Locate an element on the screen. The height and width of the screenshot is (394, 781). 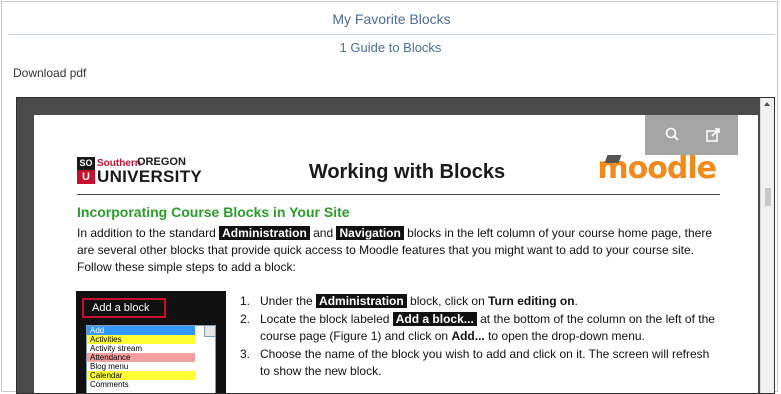
sou-logo-so: SO is located at coordinates (86, 163).